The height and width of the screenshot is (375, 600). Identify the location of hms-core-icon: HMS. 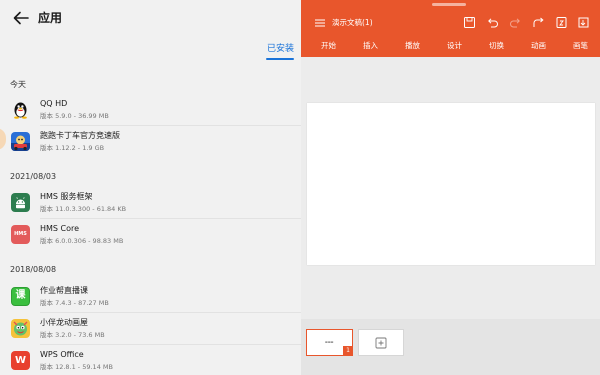
(20, 234).